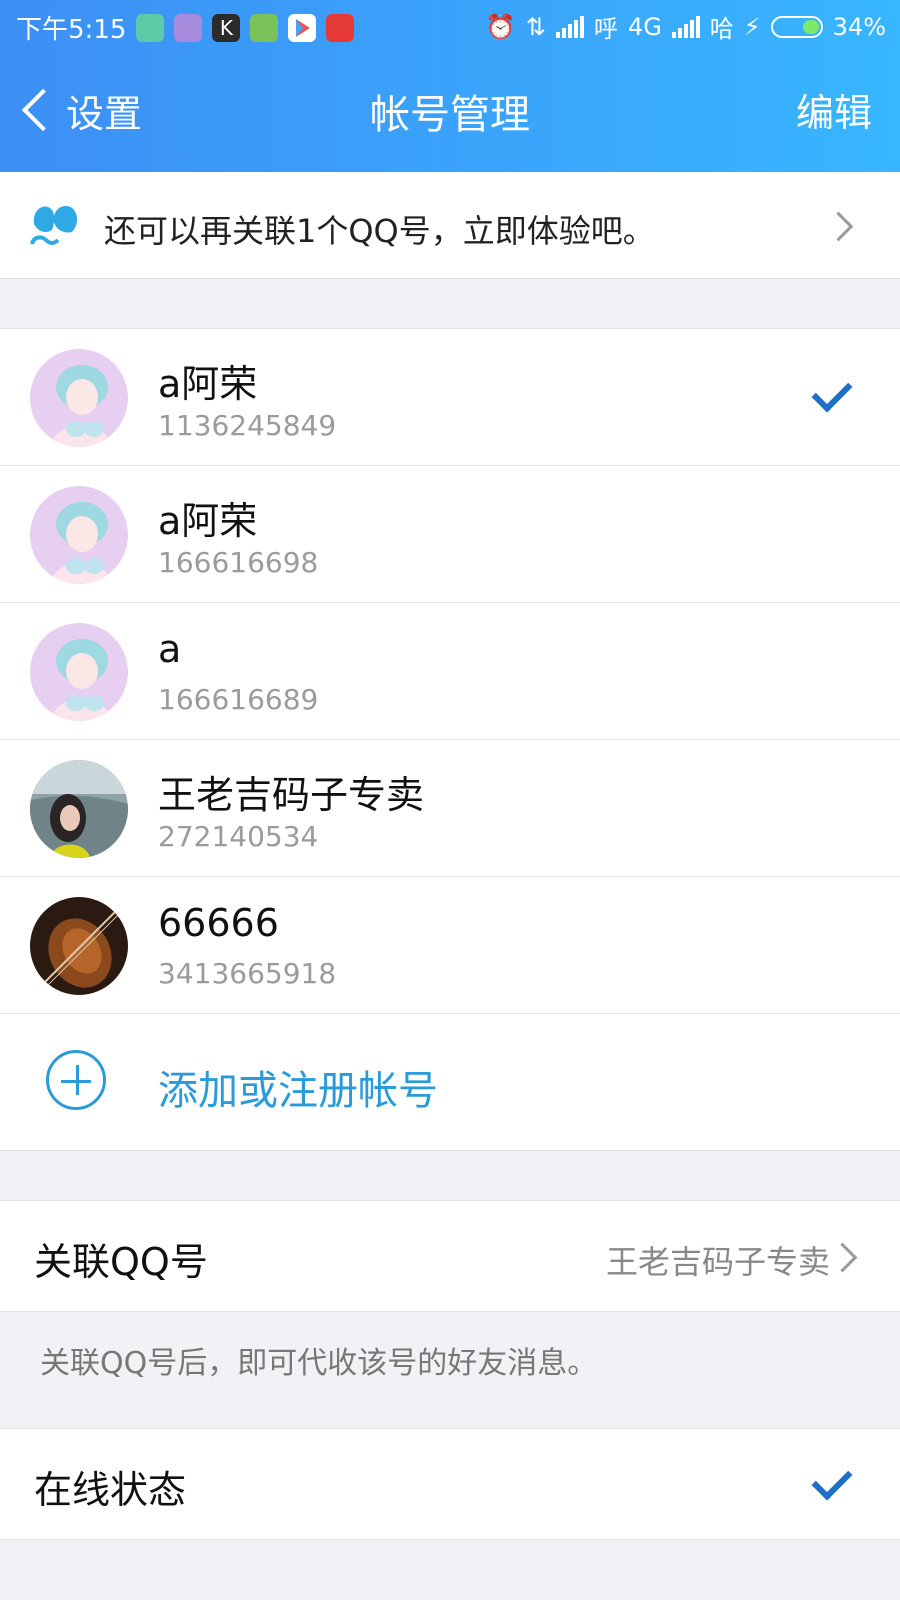 The height and width of the screenshot is (1600, 900). What do you see at coordinates (238, 699) in the screenshot?
I see `account-id: 166616689` at bounding box center [238, 699].